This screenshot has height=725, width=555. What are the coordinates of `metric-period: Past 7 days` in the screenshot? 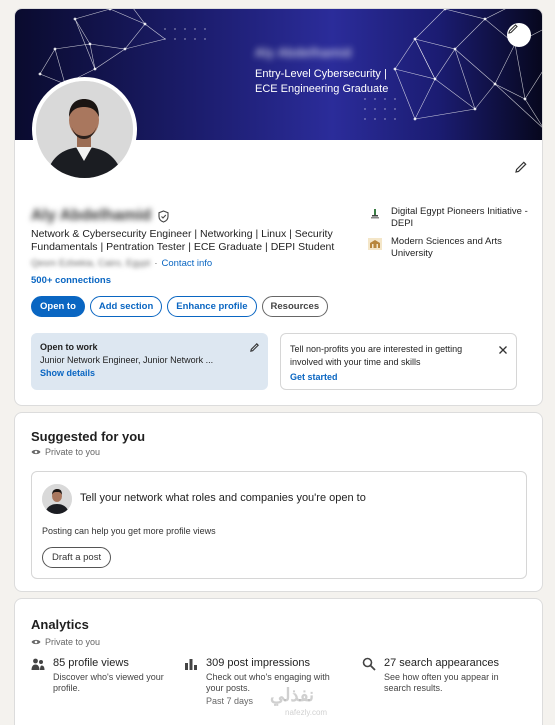 It's located at (230, 701).